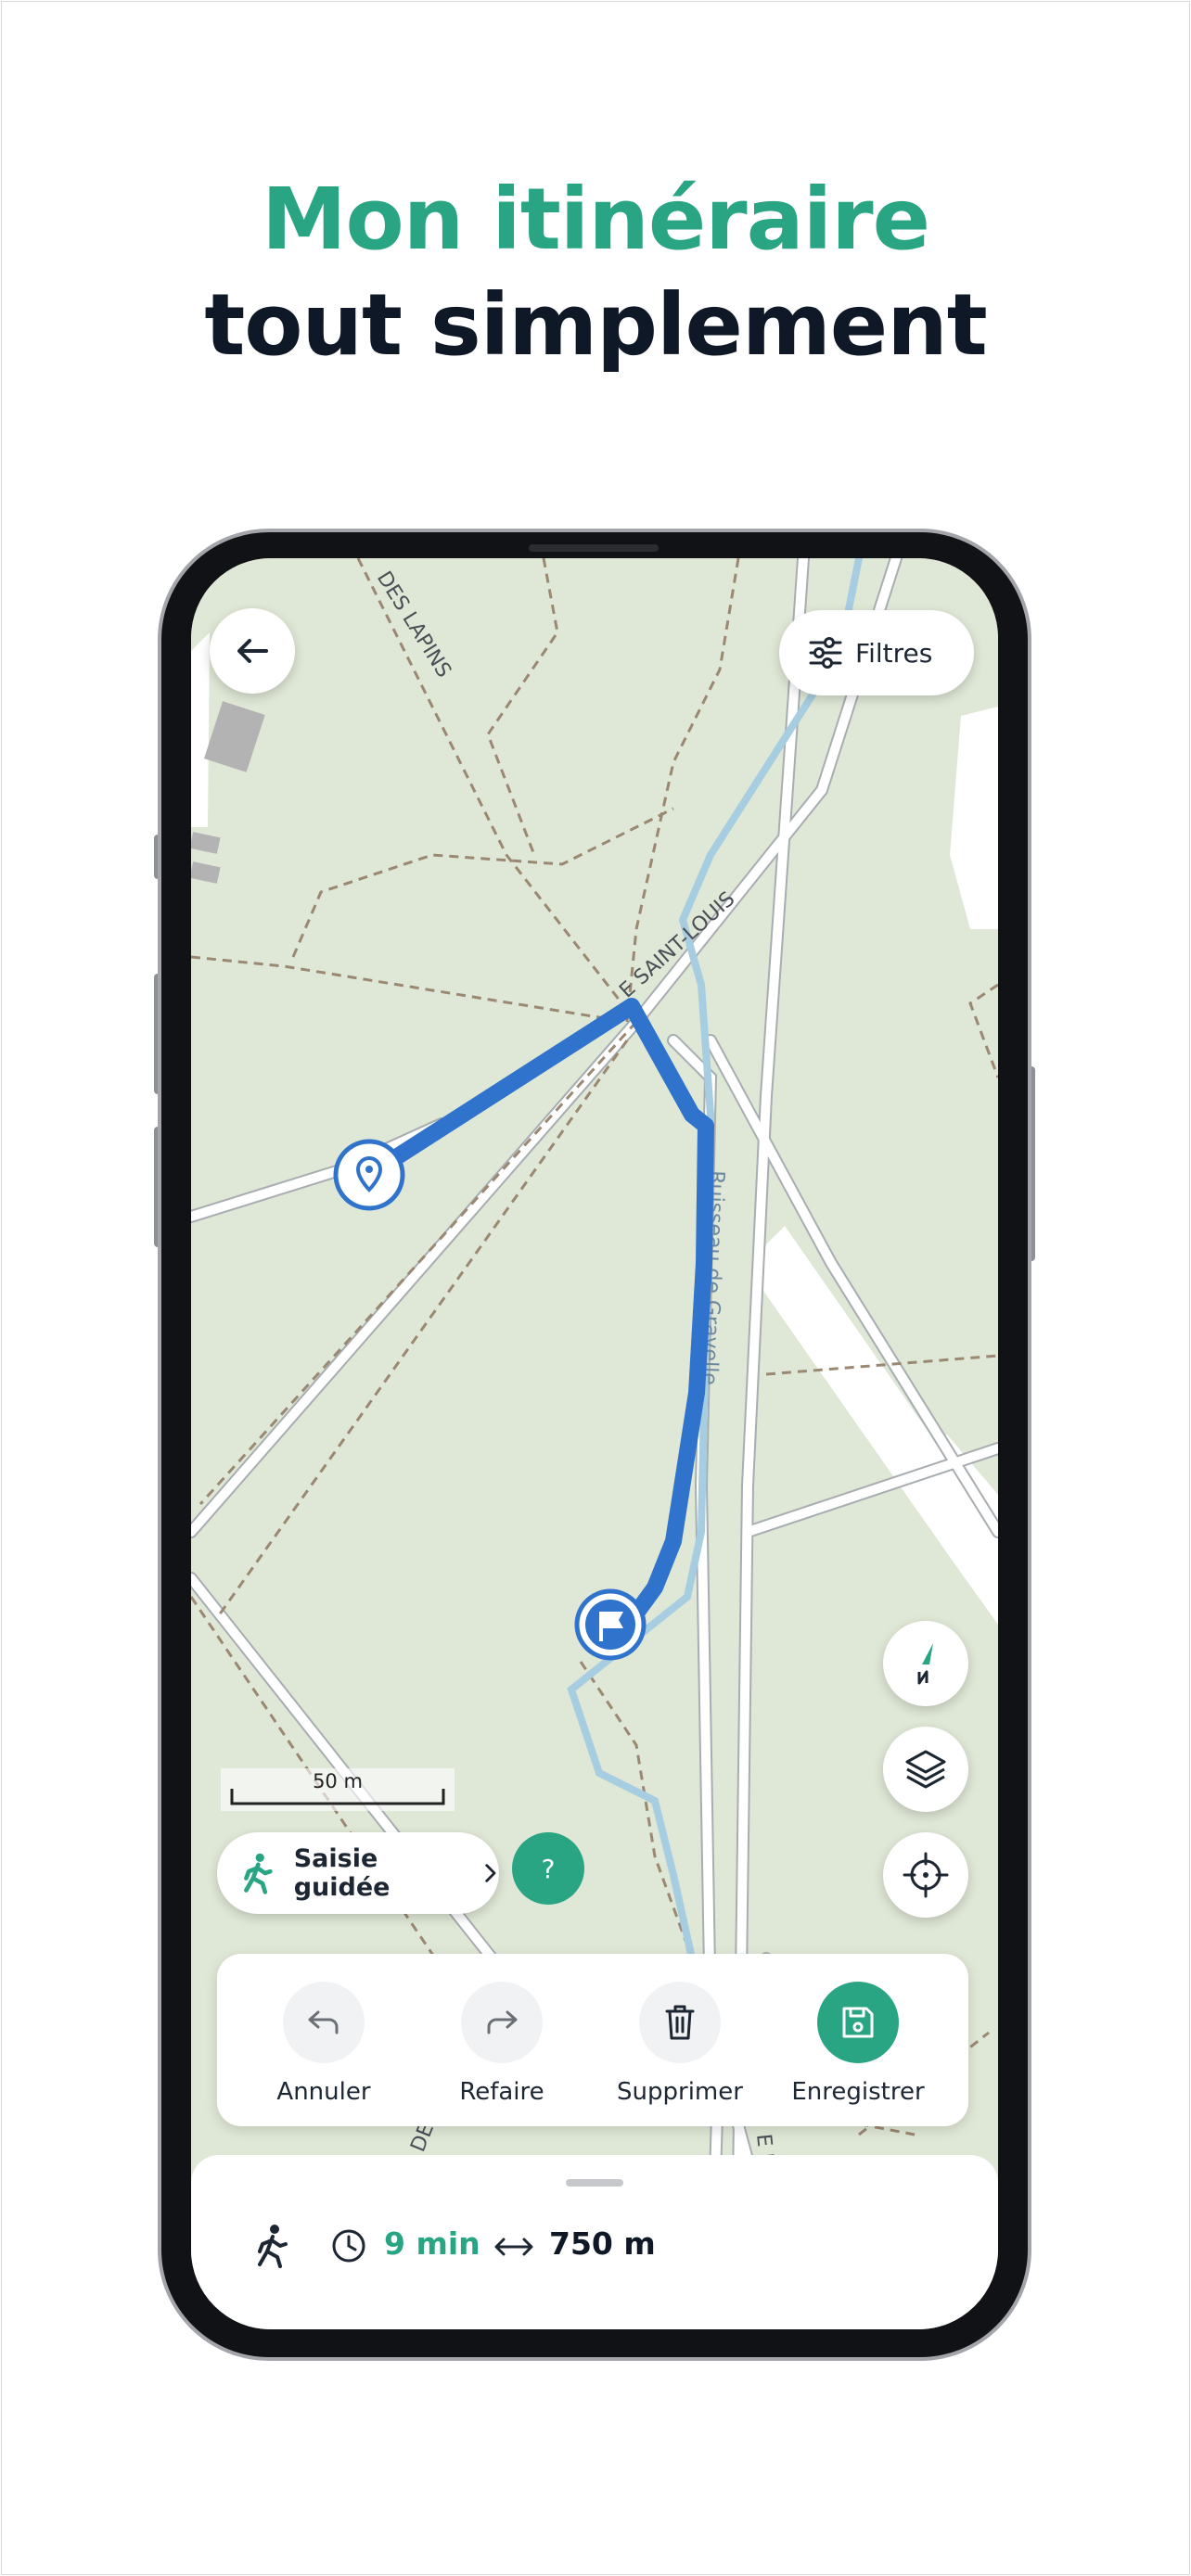 This screenshot has height=2576, width=1191. I want to click on undo-icon, so click(323, 2022).